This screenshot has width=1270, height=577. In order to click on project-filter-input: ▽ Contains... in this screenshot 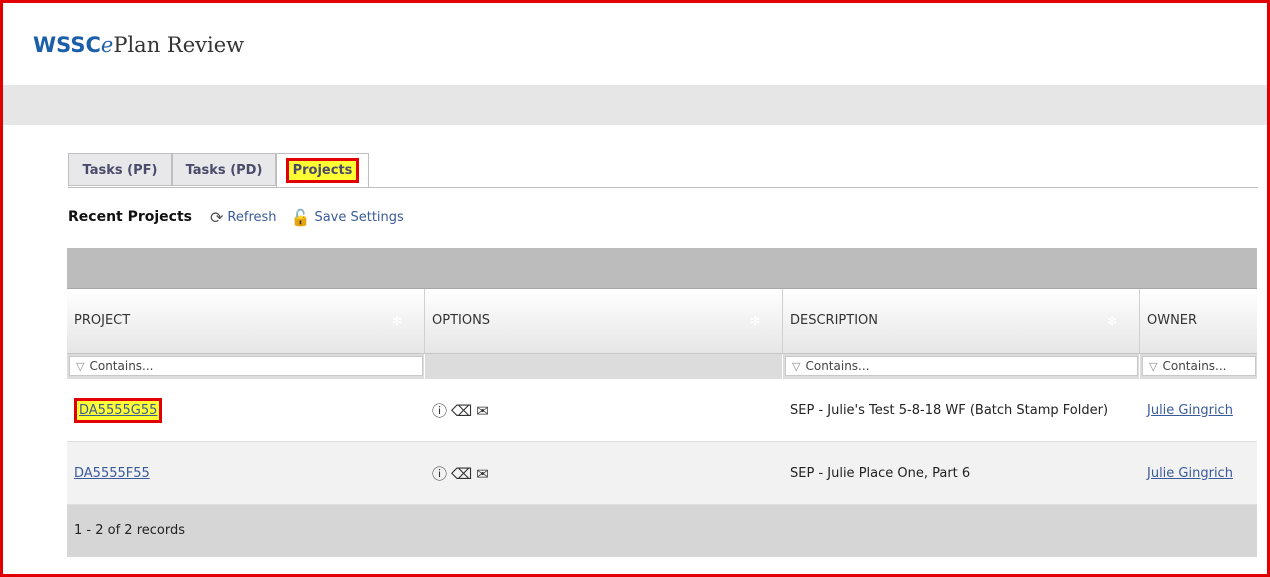, I will do `click(246, 366)`.